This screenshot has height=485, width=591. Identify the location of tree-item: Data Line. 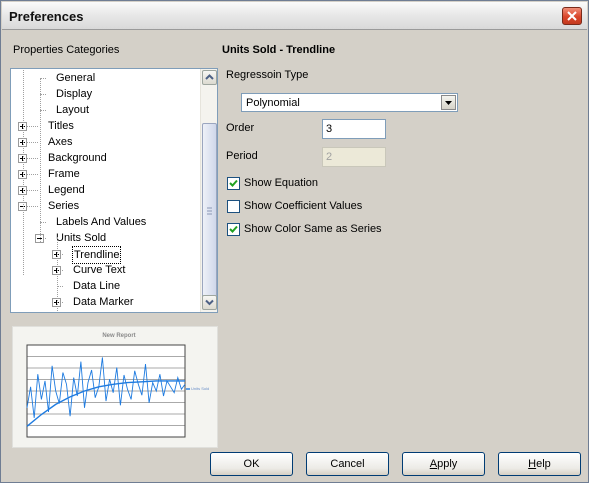
(105, 286).